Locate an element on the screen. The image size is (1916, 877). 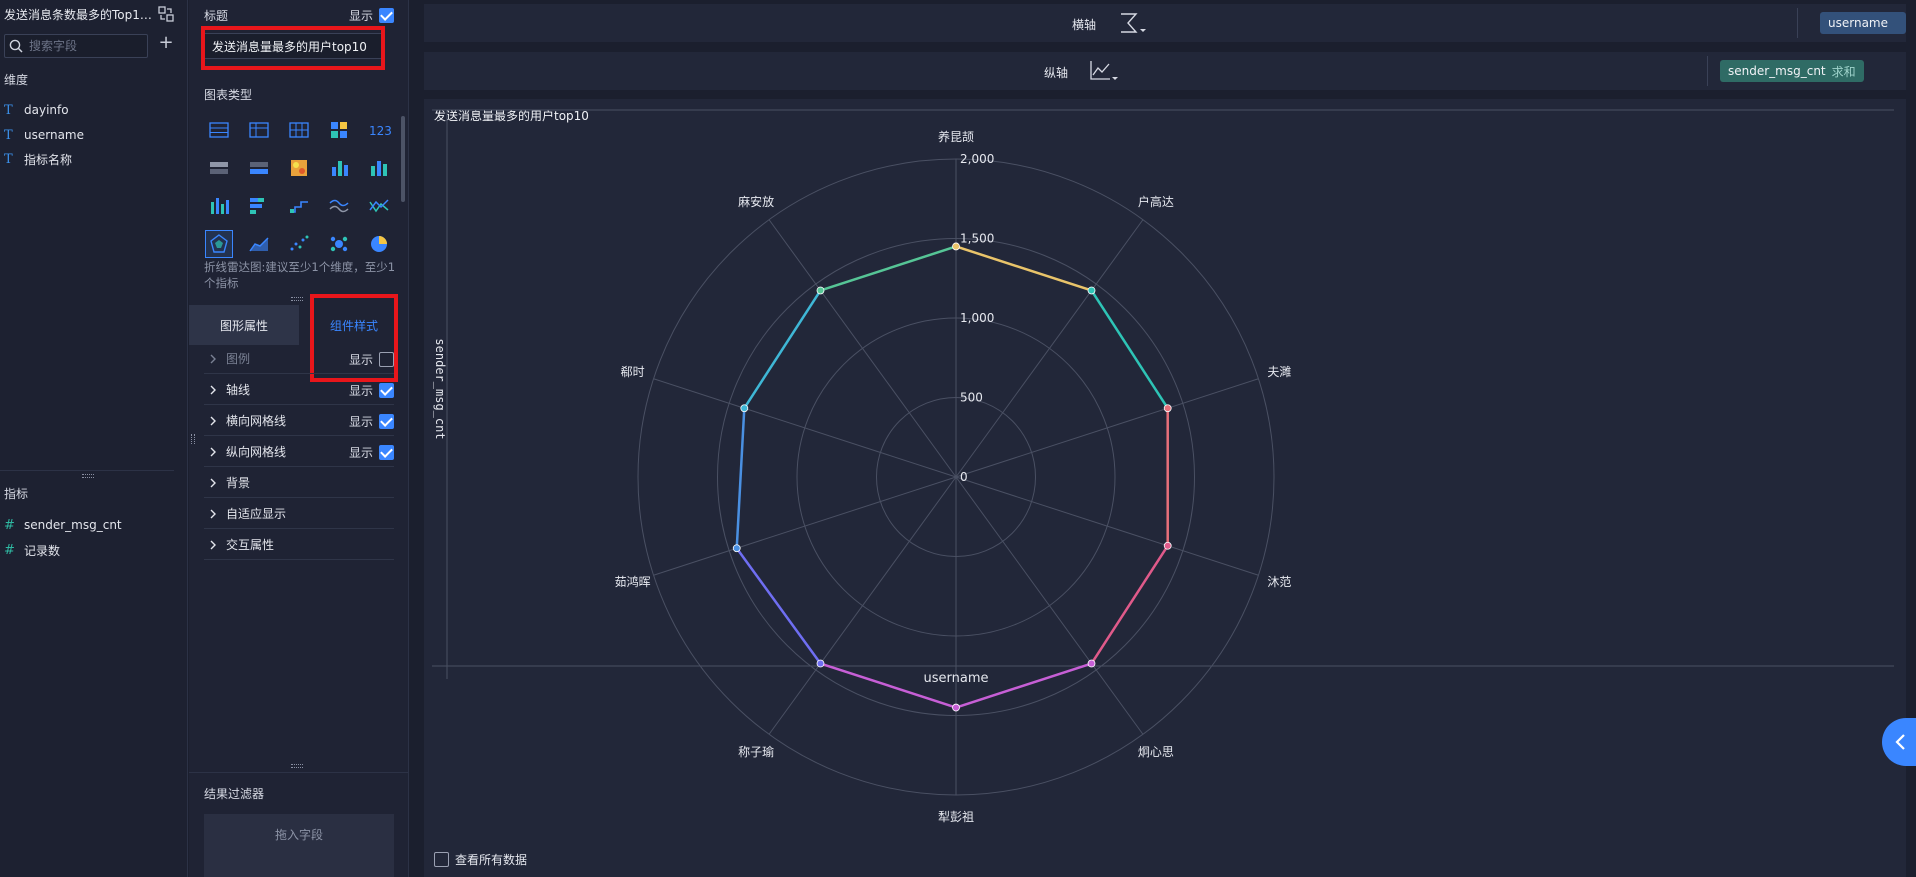
column-icon is located at coordinates (219, 206).